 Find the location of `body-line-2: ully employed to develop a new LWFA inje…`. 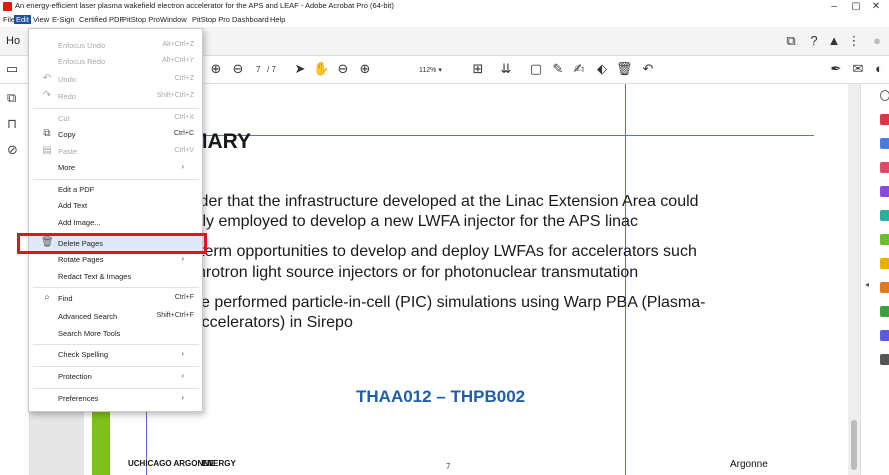

body-line-2: ully employed to develop a new LWFA inje… is located at coordinates (414, 221).